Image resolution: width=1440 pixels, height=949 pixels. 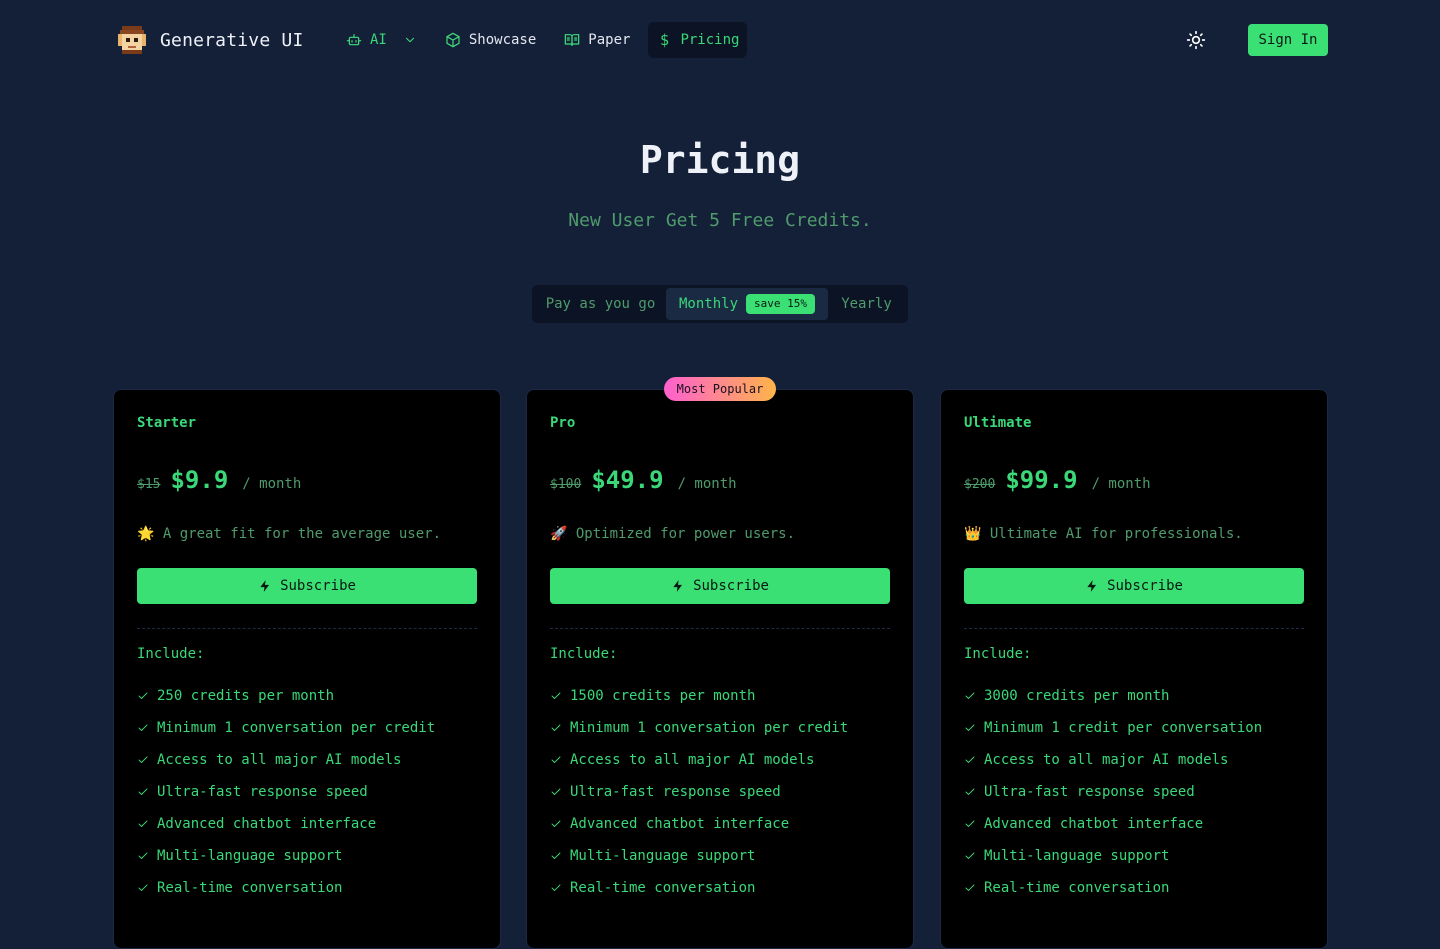 I want to click on theme-toggle, so click(x=1196, y=40).